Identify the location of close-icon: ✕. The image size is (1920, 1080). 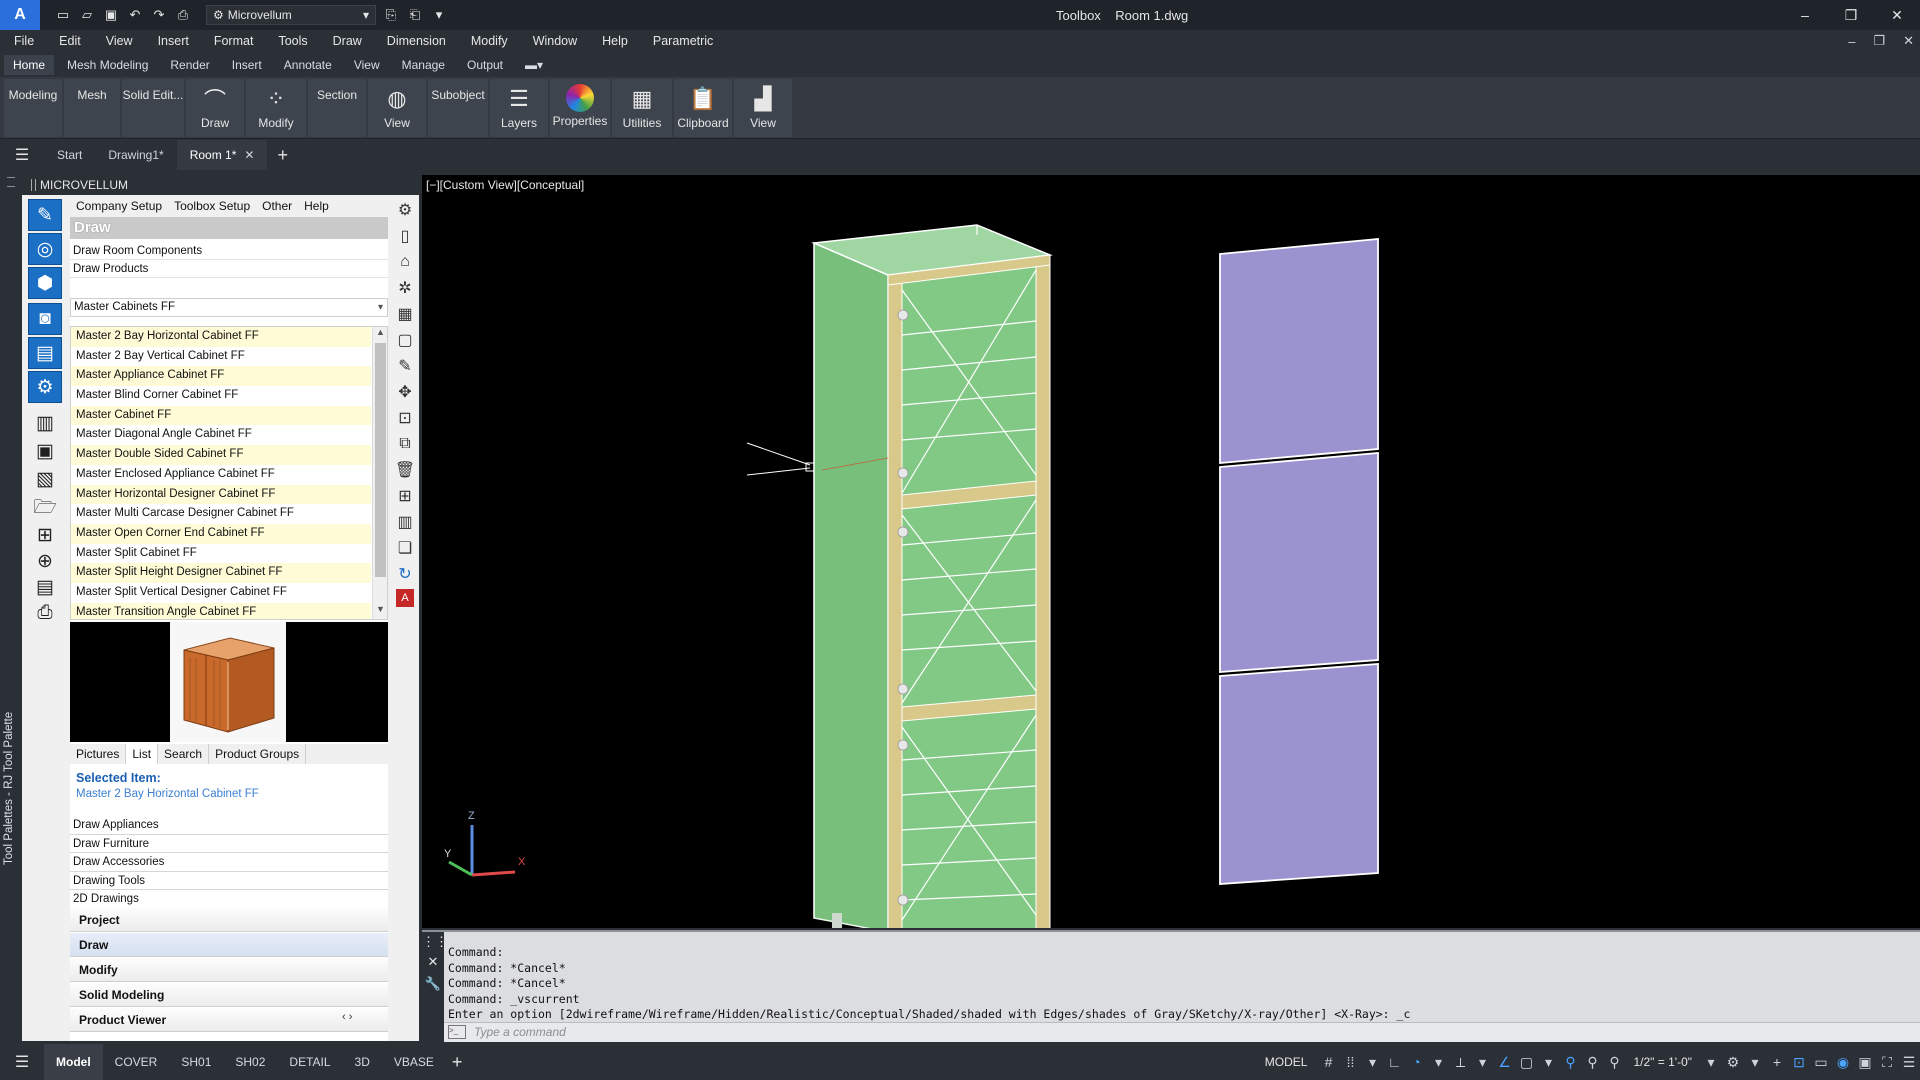
(433, 962).